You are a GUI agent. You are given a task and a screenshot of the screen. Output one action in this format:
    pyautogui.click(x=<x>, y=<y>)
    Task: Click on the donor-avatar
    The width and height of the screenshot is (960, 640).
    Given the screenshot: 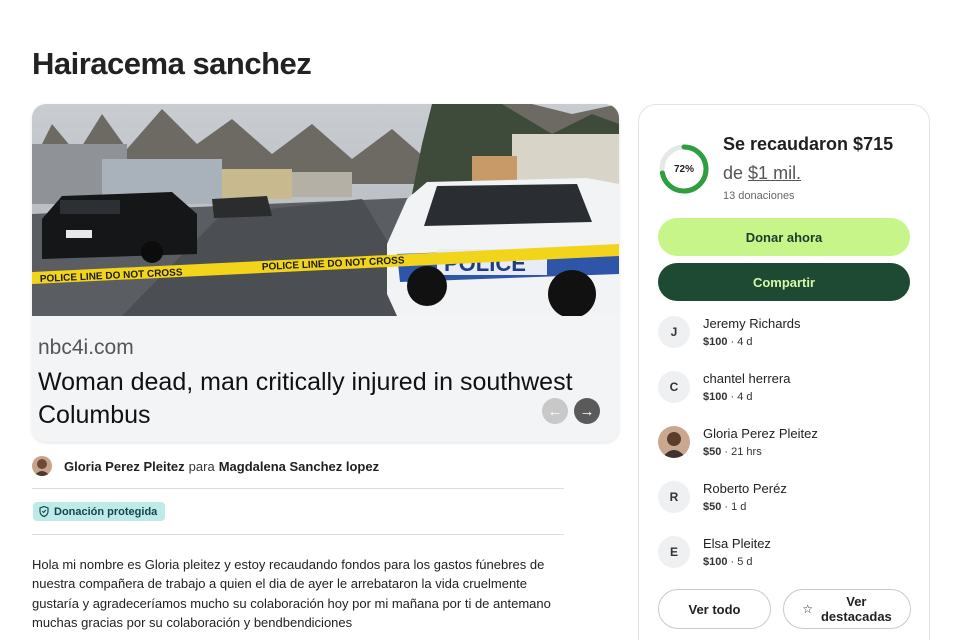 What is the action you would take?
    pyautogui.click(x=674, y=442)
    